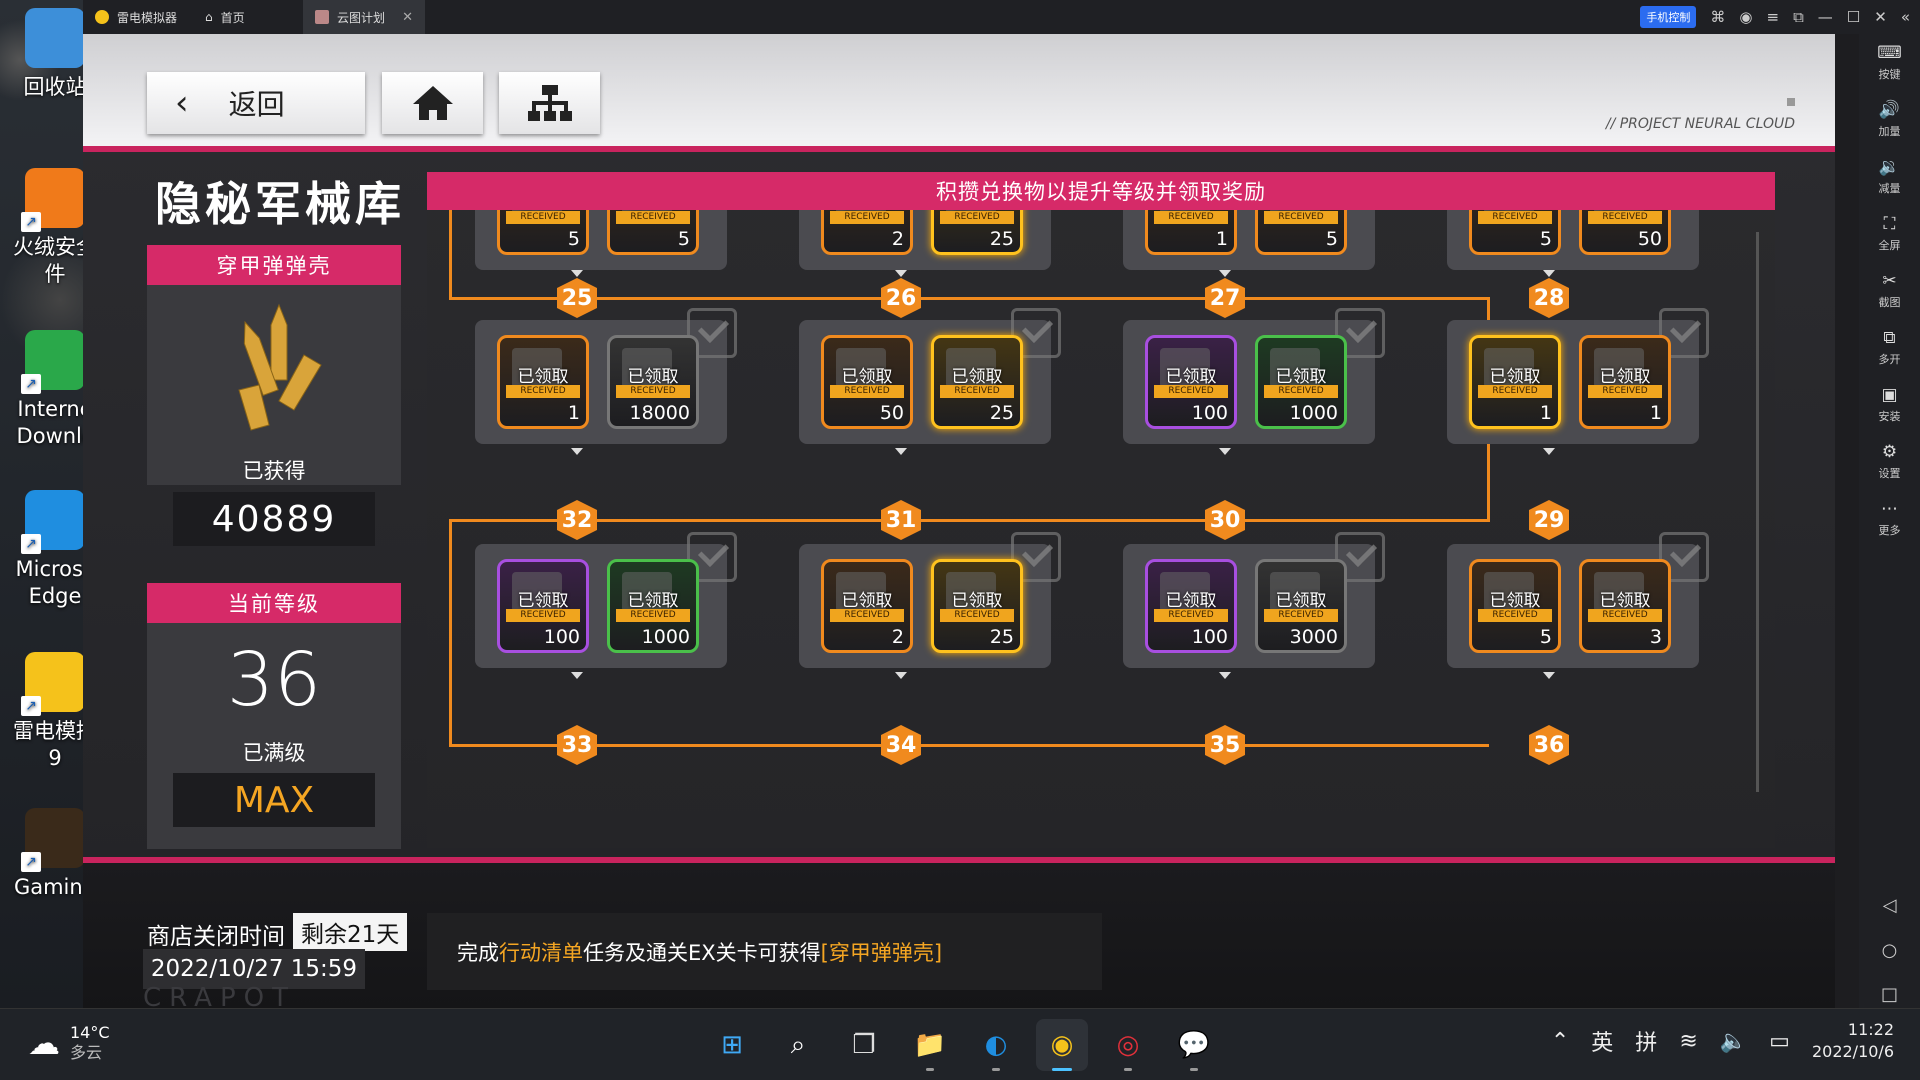  Describe the element at coordinates (1573, 240) in the screenshot. I see `reward-card: 已领取RECEIVED5 已领取RECEIVED50` at that location.